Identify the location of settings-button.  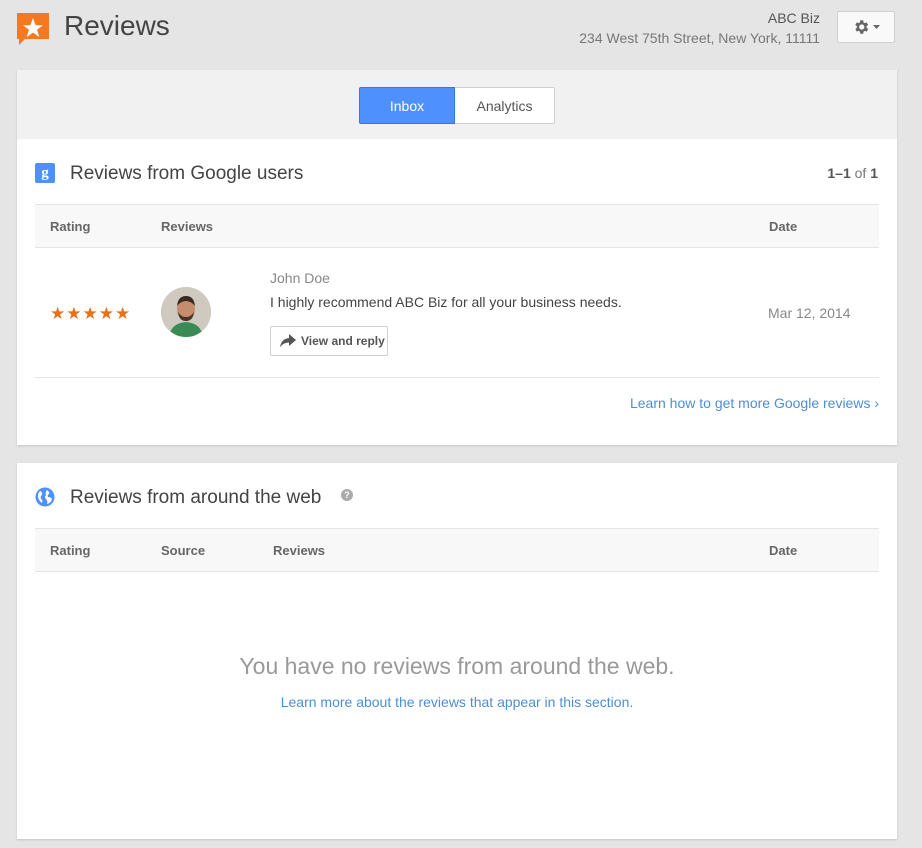
(866, 27).